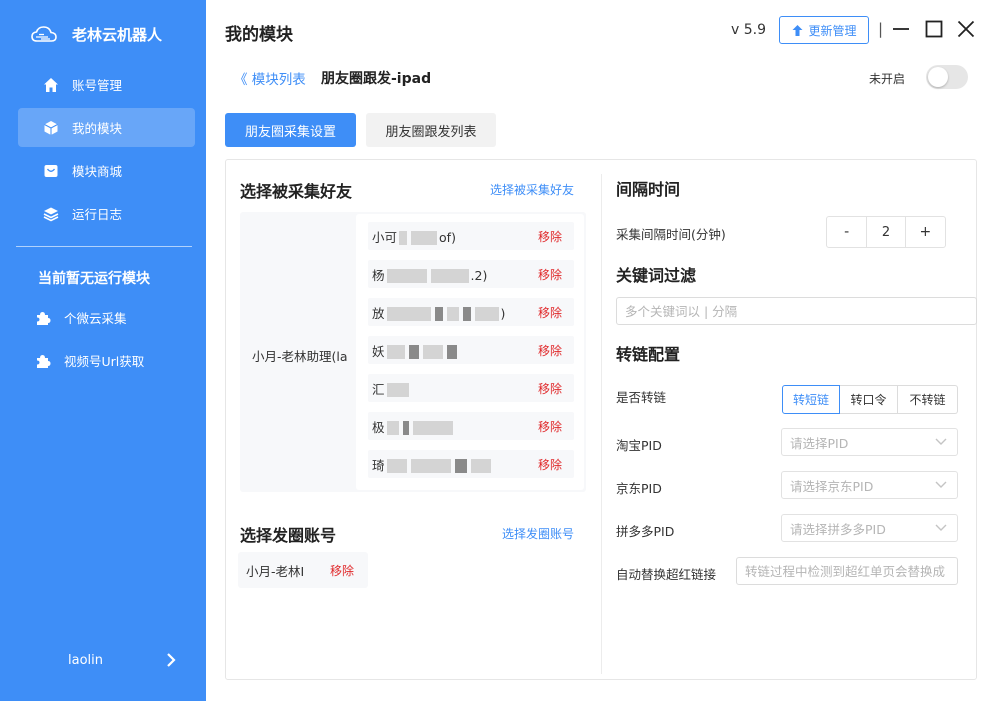  Describe the element at coordinates (97, 171) in the screenshot. I see `sidebar-item-label: 模块商城` at that location.